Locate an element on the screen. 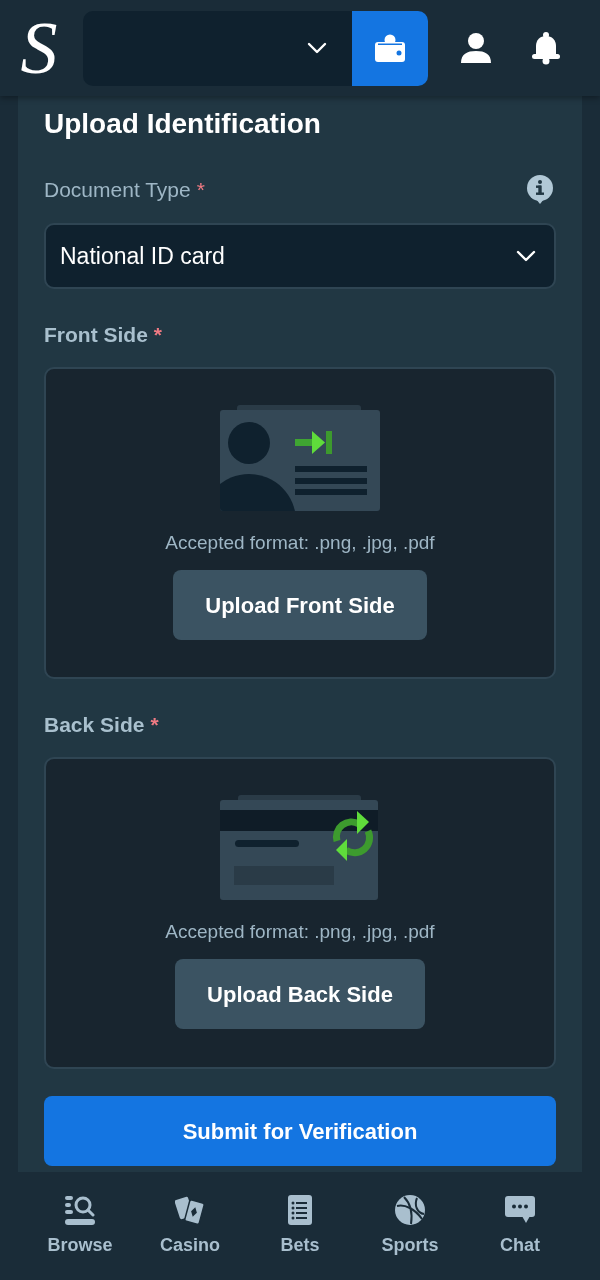 The image size is (600, 1280). field-label: Document Type * is located at coordinates (124, 190).